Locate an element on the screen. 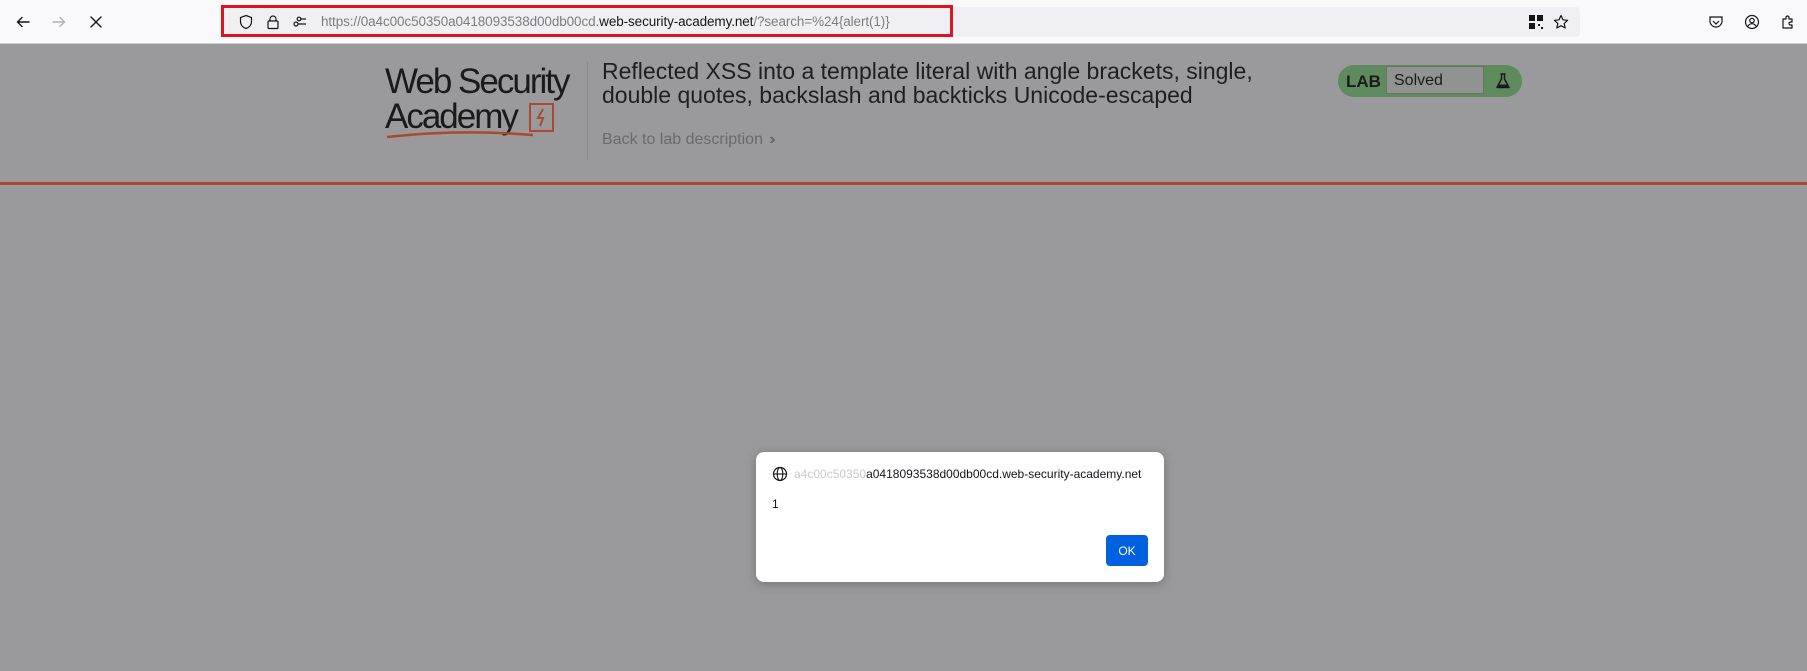  url-scheme: https:// is located at coordinates (341, 21).